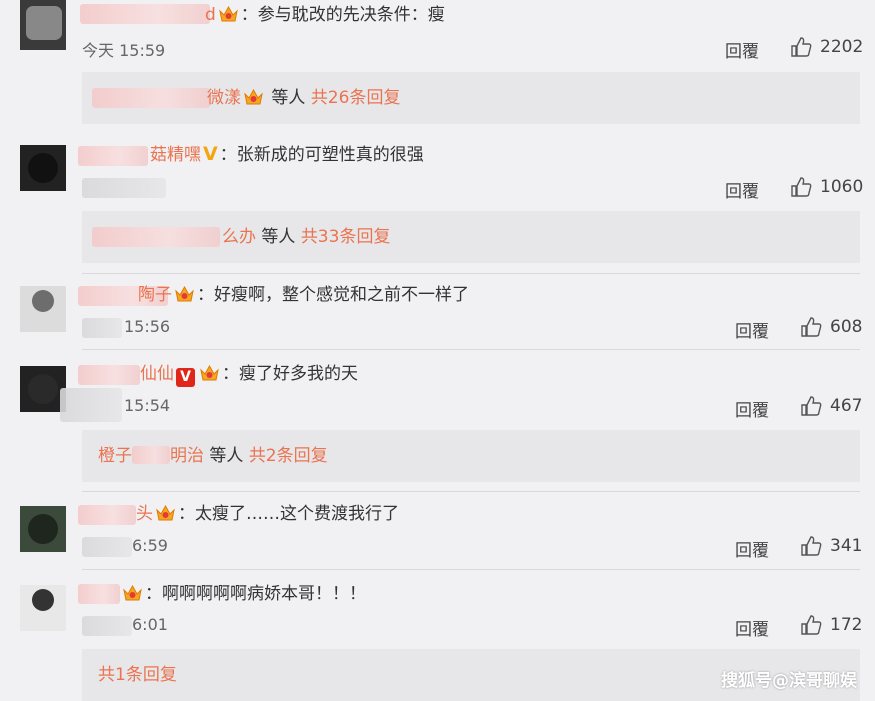  Describe the element at coordinates (471, 98) in the screenshot. I see `subreply-box: 微漾 等人 共26条回复` at that location.